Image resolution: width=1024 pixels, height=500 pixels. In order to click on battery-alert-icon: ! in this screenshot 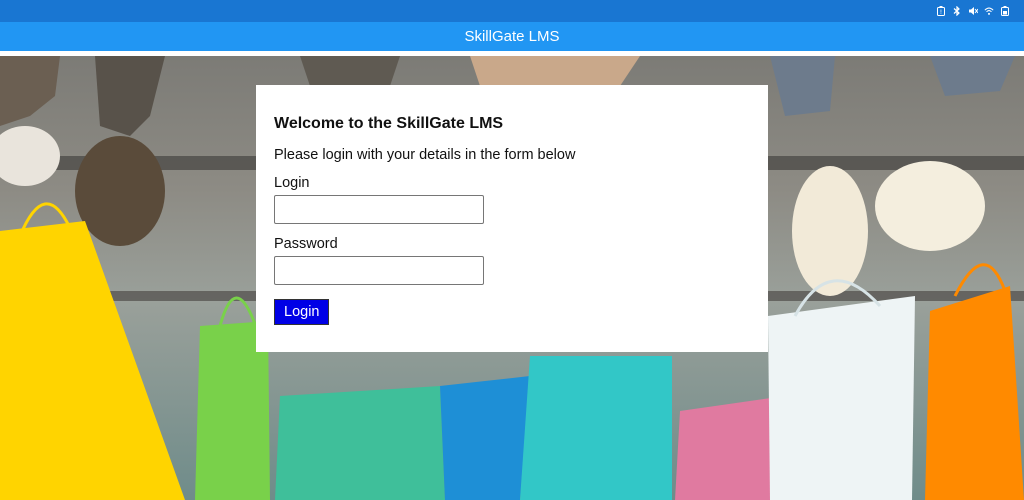, I will do `click(941, 11)`.